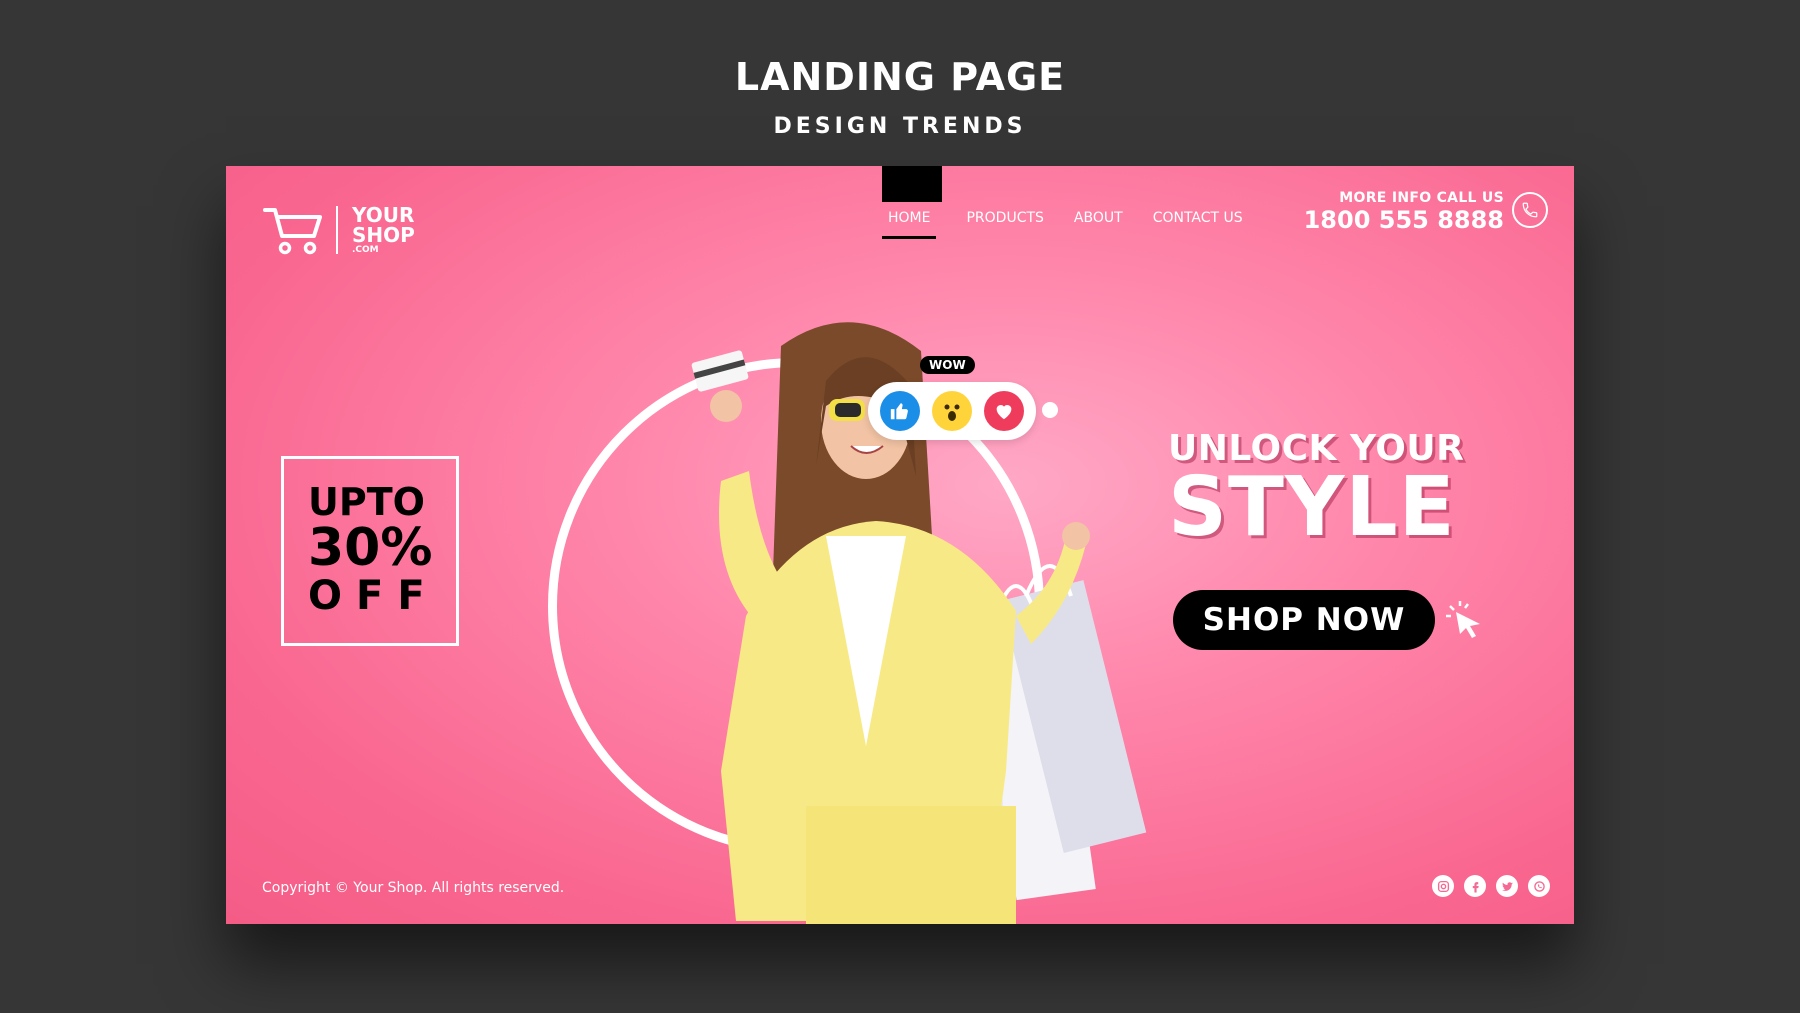 The image size is (1800, 1013). What do you see at coordinates (292, 231) in the screenshot?
I see `cart-icon` at bounding box center [292, 231].